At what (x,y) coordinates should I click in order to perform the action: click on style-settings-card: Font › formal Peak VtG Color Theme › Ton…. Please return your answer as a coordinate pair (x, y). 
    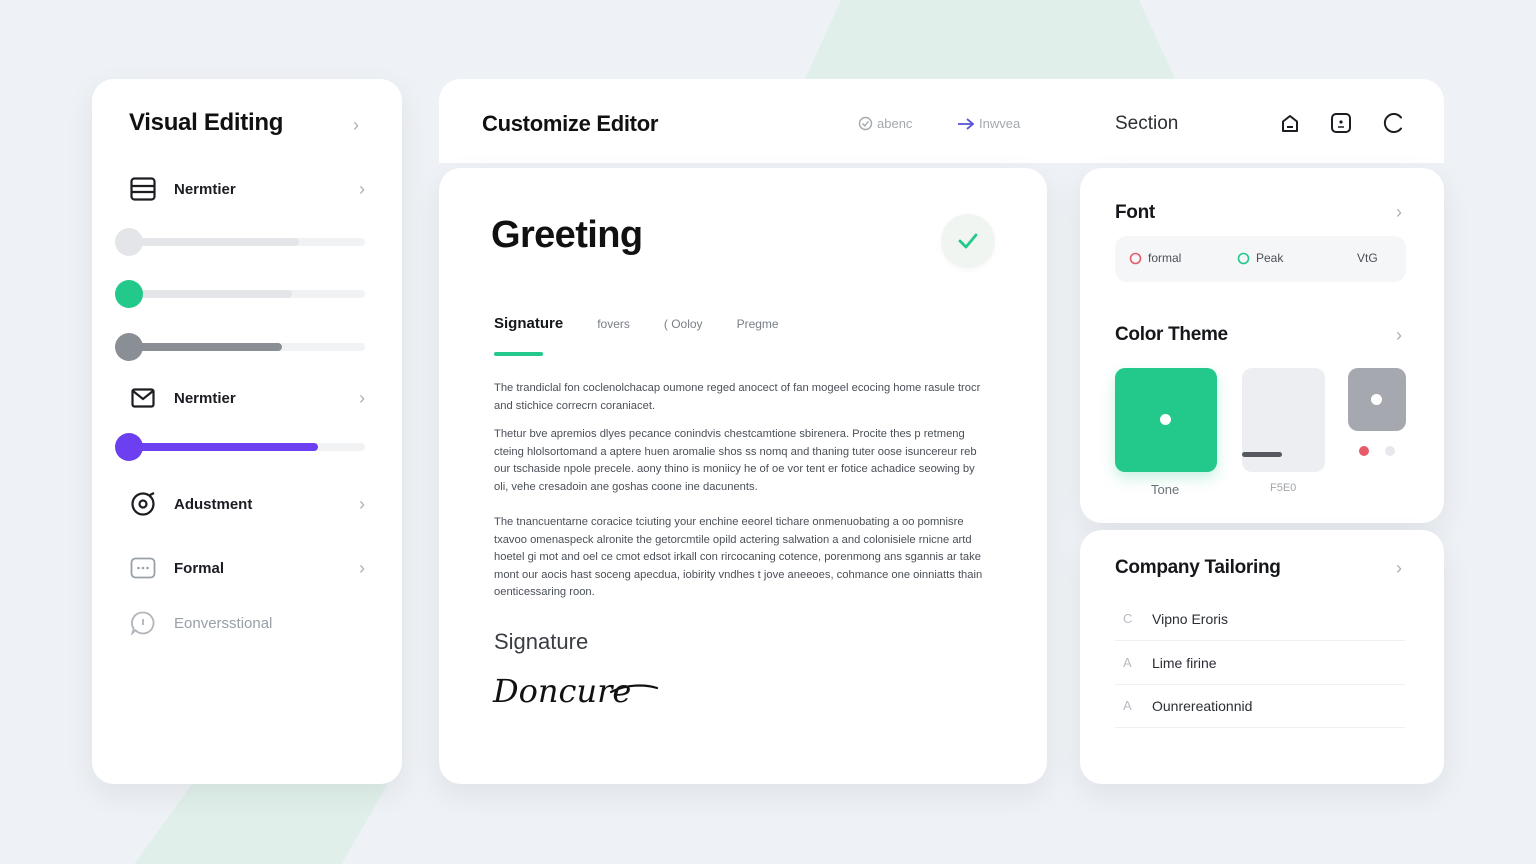
    Looking at the image, I should click on (1262, 345).